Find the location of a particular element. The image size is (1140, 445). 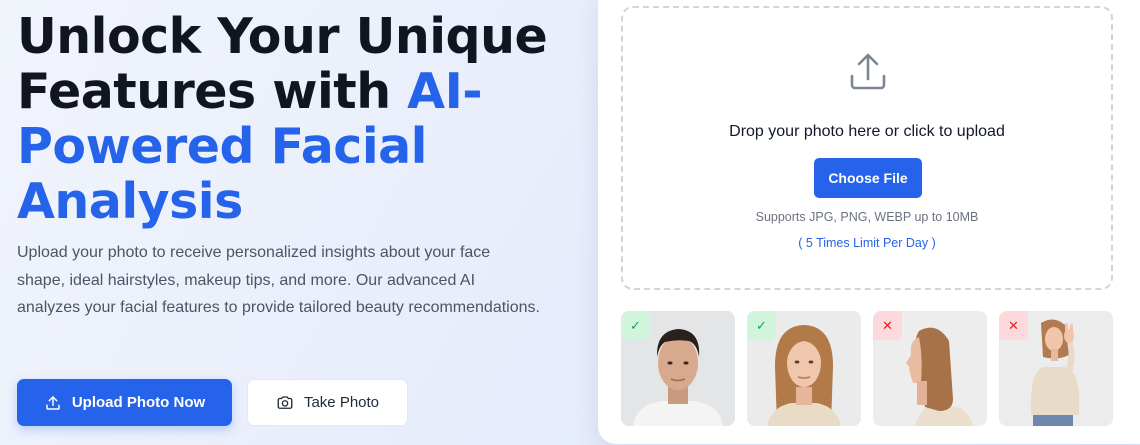

take-photo-label: Take Photo is located at coordinates (341, 402).